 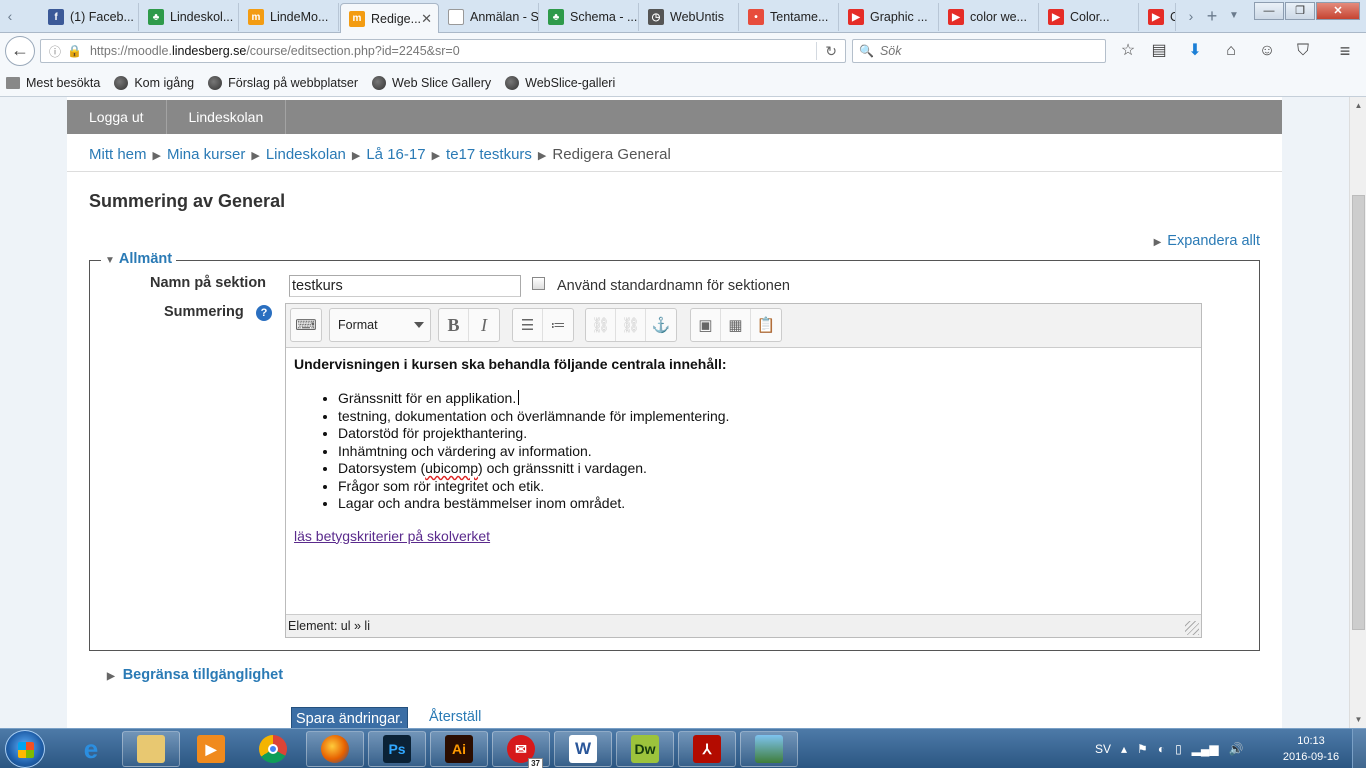 I want to click on lock-icon: 🔒, so click(x=74, y=51).